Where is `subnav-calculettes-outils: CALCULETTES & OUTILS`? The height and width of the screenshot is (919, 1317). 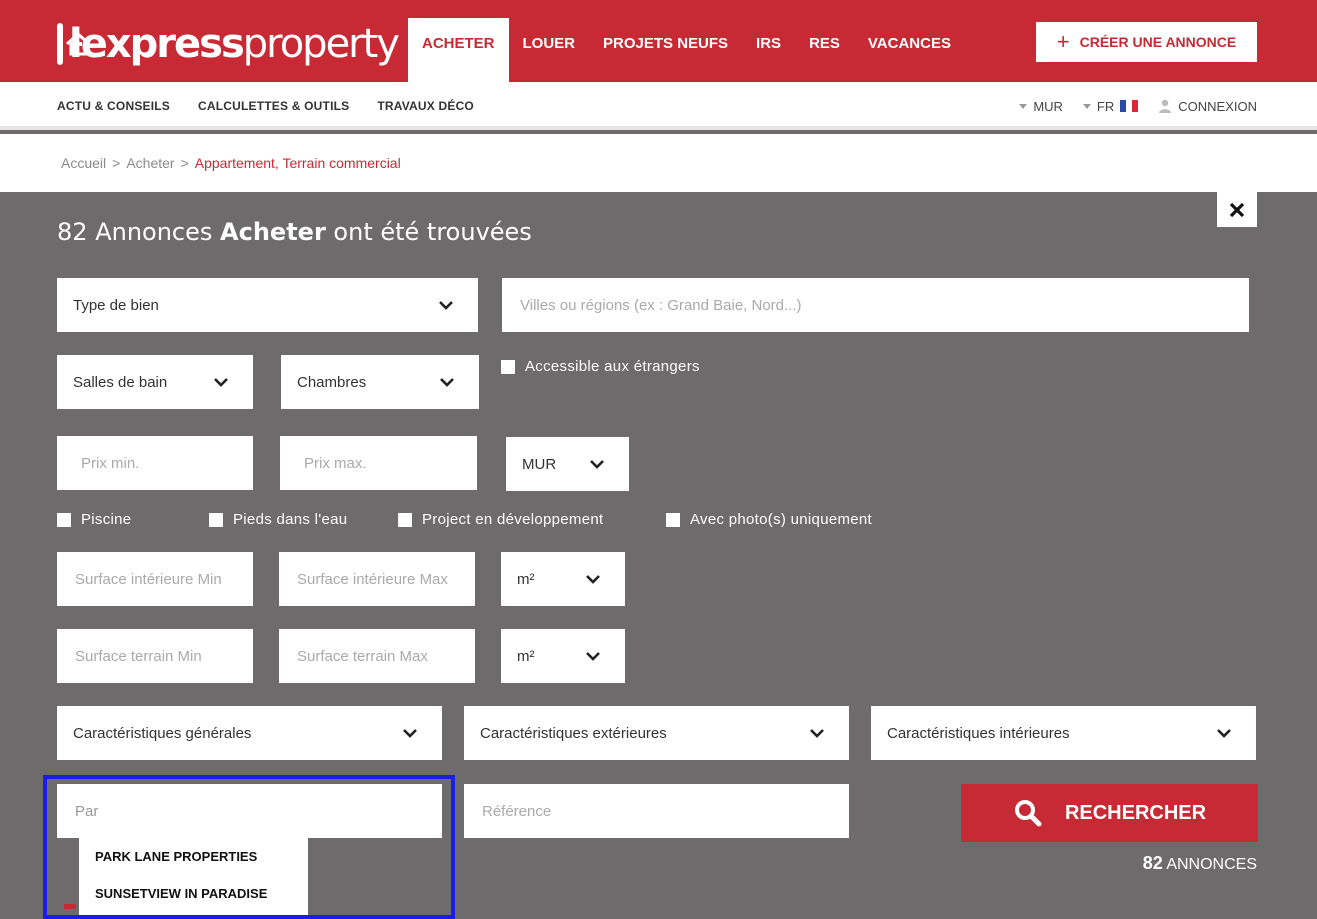 subnav-calculettes-outils: CALCULETTES & OUTILS is located at coordinates (273, 106).